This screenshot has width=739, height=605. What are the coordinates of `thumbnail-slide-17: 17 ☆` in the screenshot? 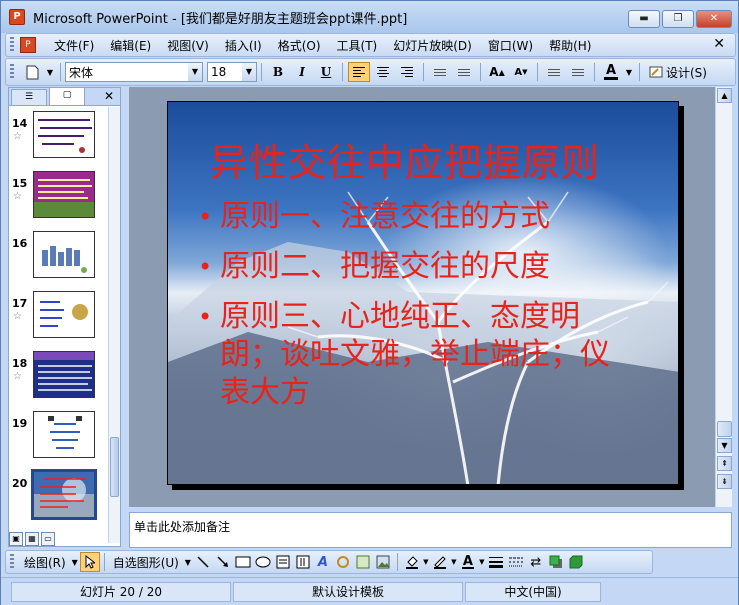 It's located at (59, 316).